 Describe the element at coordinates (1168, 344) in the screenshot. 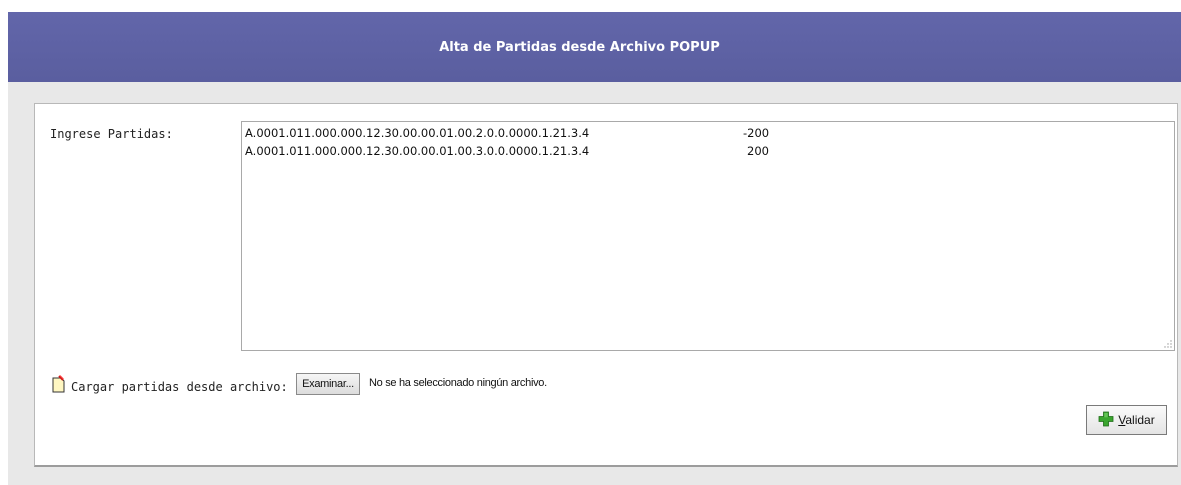

I see `resize-grip-icon` at that location.